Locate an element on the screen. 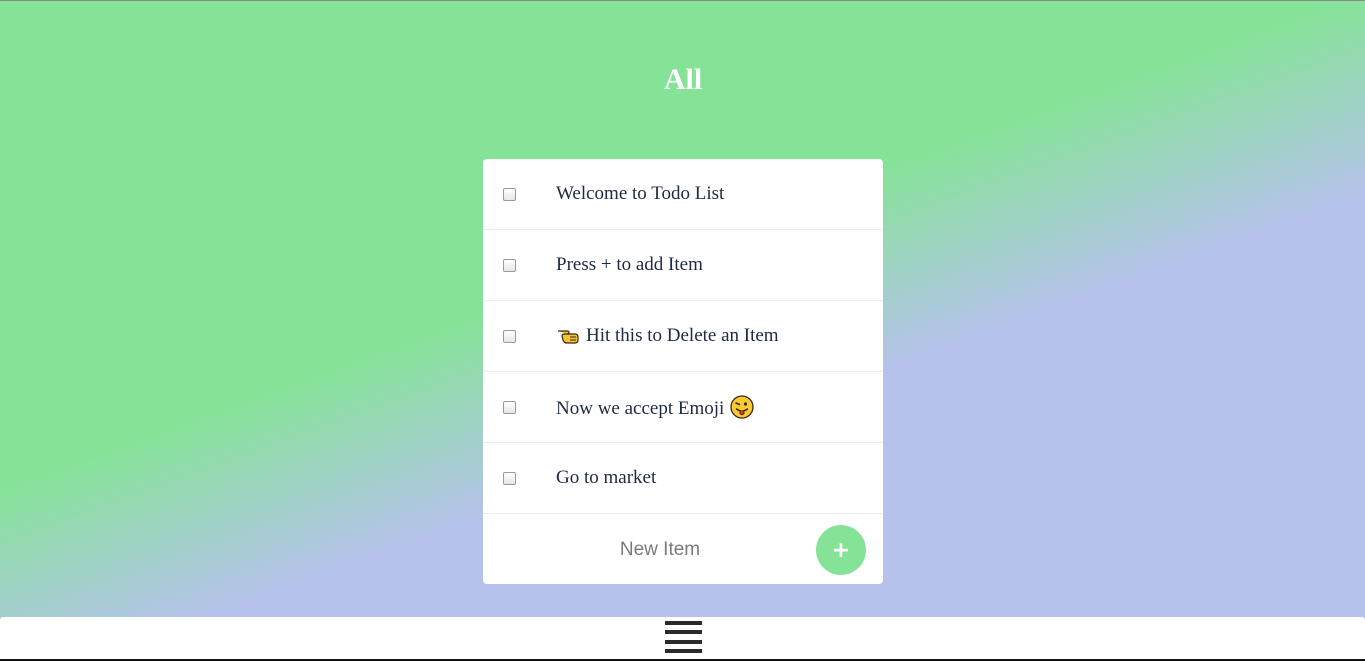 The width and height of the screenshot is (1365, 661). new-item-input is located at coordinates (660, 549).